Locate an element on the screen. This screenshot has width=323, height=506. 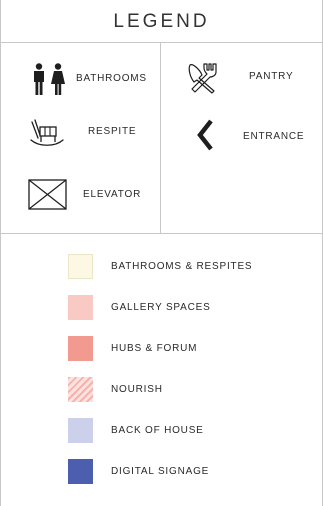
legend-swatch-row: BACK OF HOUSE is located at coordinates (161, 431).